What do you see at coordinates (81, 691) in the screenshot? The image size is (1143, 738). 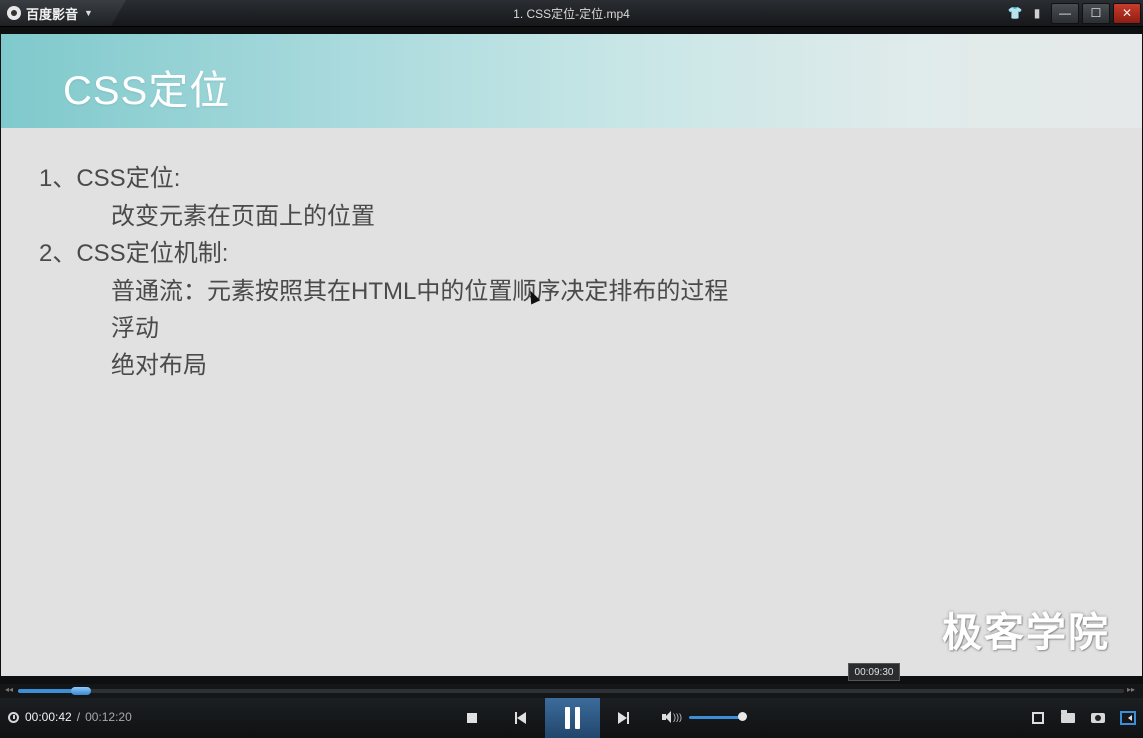 I see `seek-bar-handle` at bounding box center [81, 691].